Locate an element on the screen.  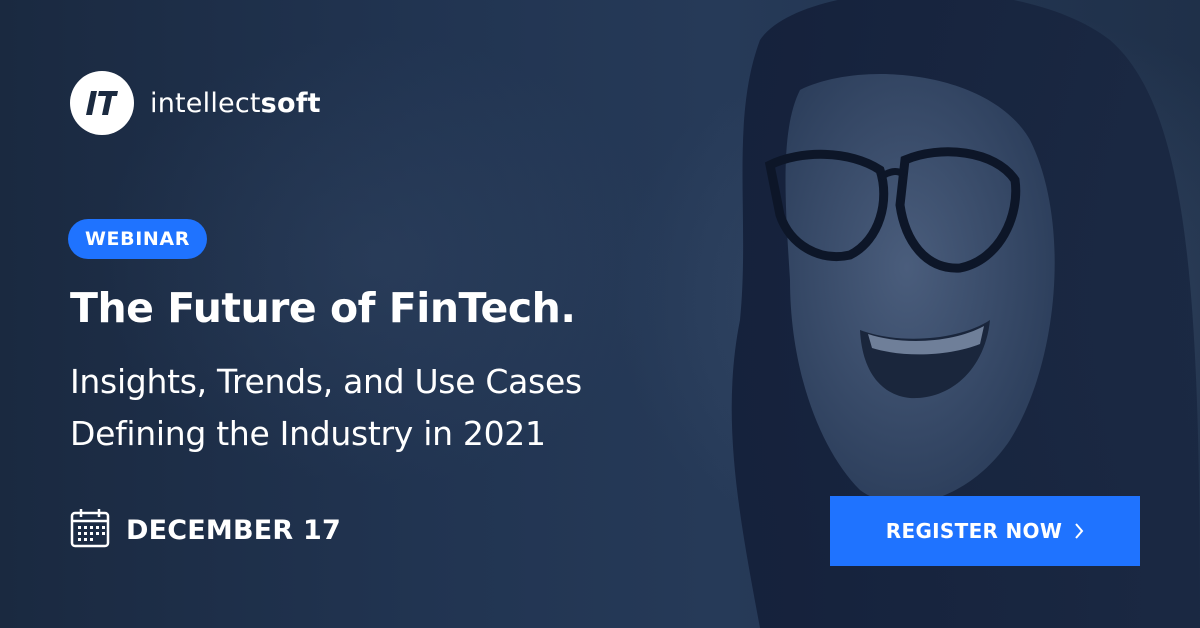
event-date: DECEMBER 17 is located at coordinates (205, 530).